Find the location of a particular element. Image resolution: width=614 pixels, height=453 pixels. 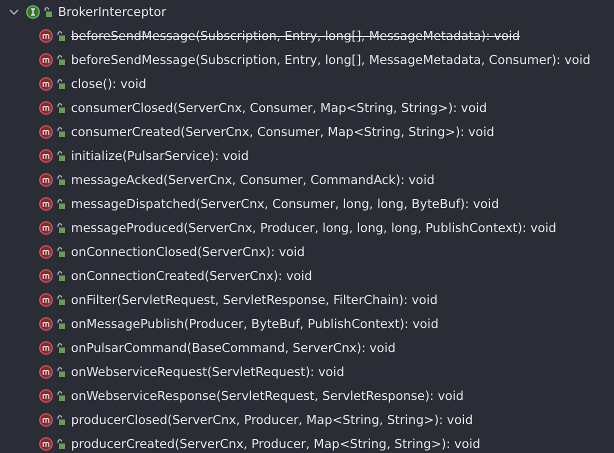

interface-icon is located at coordinates (33, 12).